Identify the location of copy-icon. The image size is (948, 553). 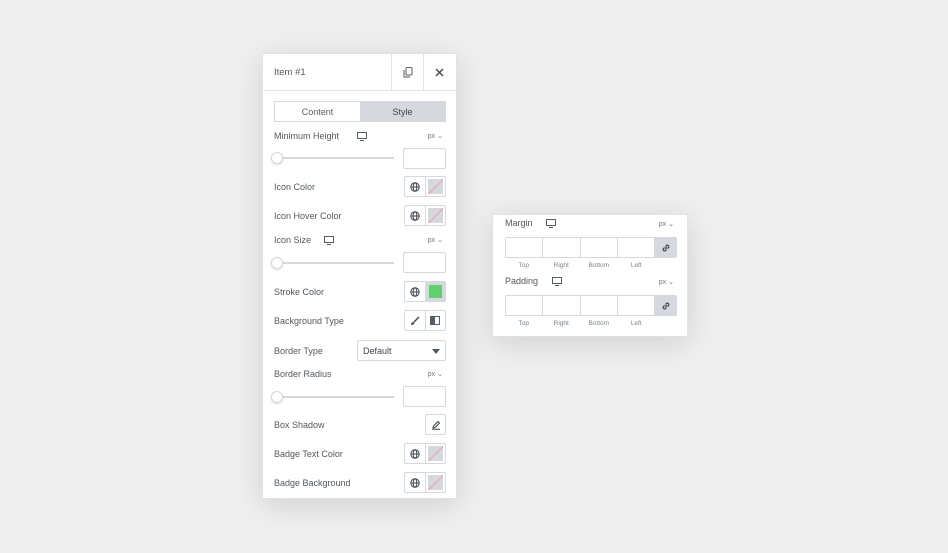
(407, 71).